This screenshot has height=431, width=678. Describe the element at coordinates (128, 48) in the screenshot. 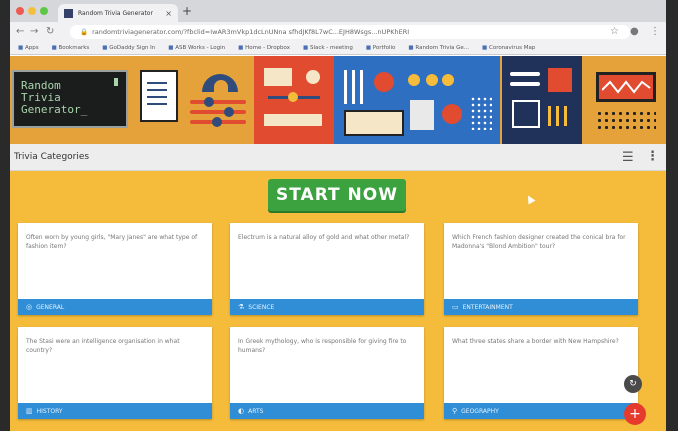

I see `bookmark-item: GoDaddy Sign In` at that location.